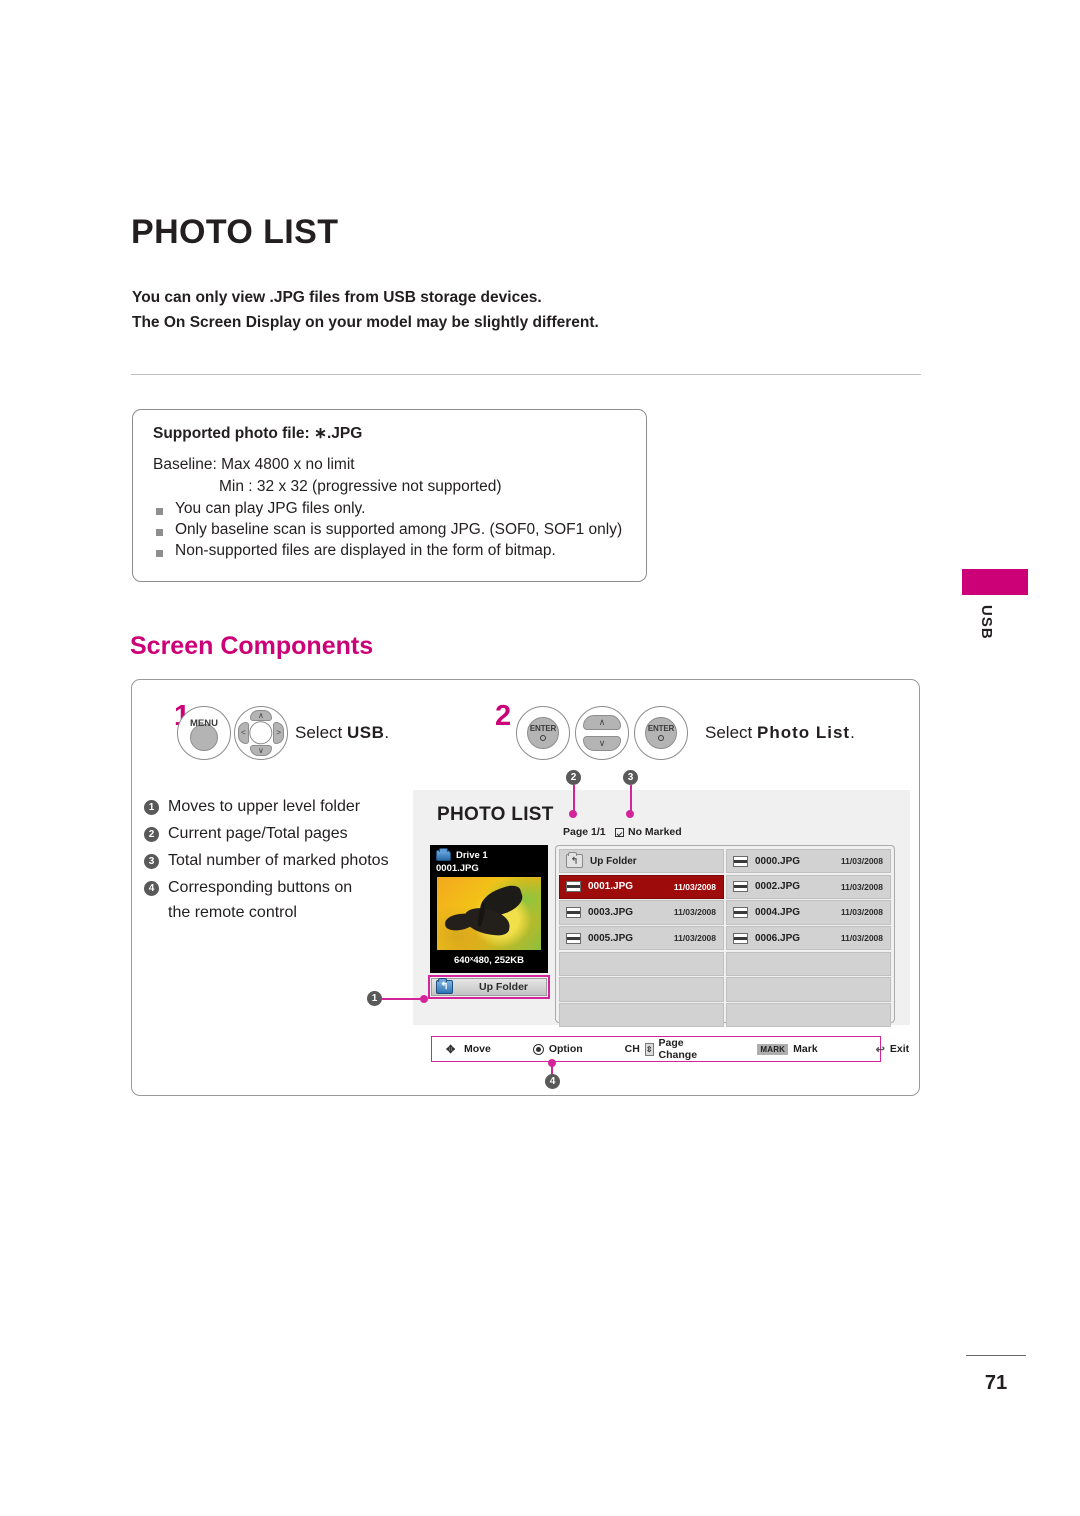 This screenshot has width=1080, height=1516. Describe the element at coordinates (808, 861) in the screenshot. I see `file-cell: 0000.JPG 11/03/2008` at that location.